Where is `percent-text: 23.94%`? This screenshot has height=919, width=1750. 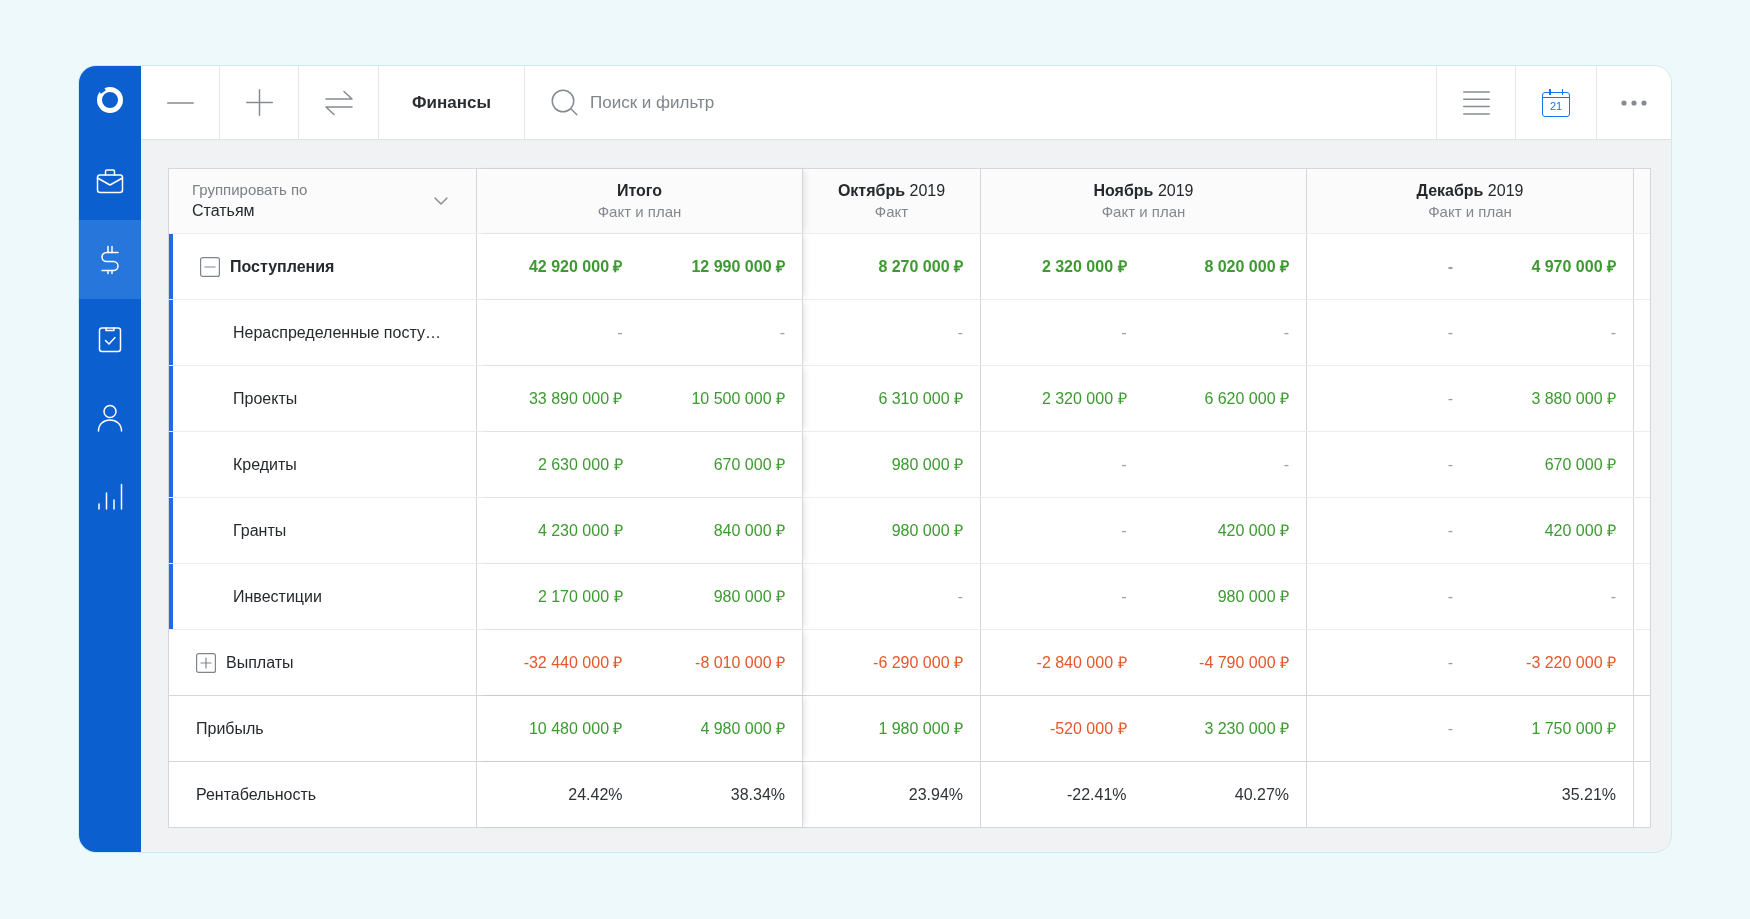
percent-text: 23.94% is located at coordinates (935, 794).